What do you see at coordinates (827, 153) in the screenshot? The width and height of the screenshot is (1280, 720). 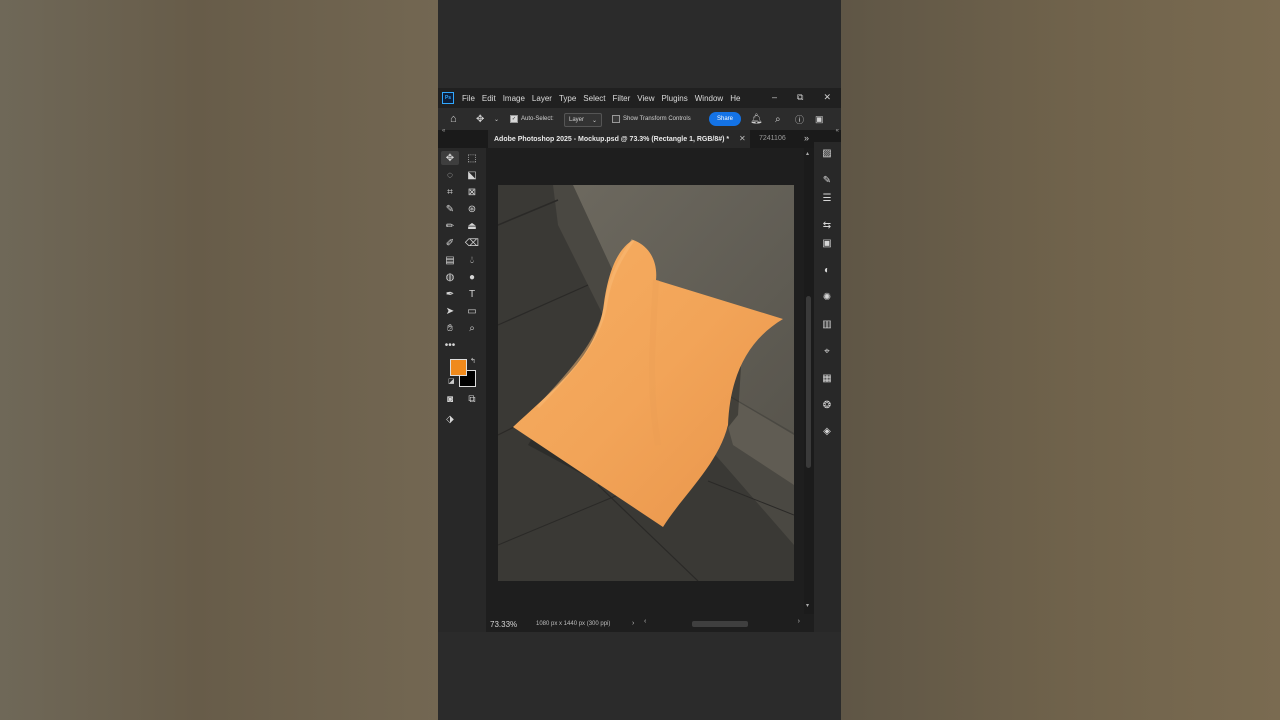 I see `properties-icon: ▨` at bounding box center [827, 153].